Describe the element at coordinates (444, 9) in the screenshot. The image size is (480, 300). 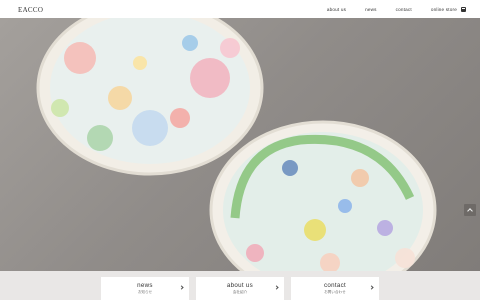
I see `nav-online-store: online store` at that location.